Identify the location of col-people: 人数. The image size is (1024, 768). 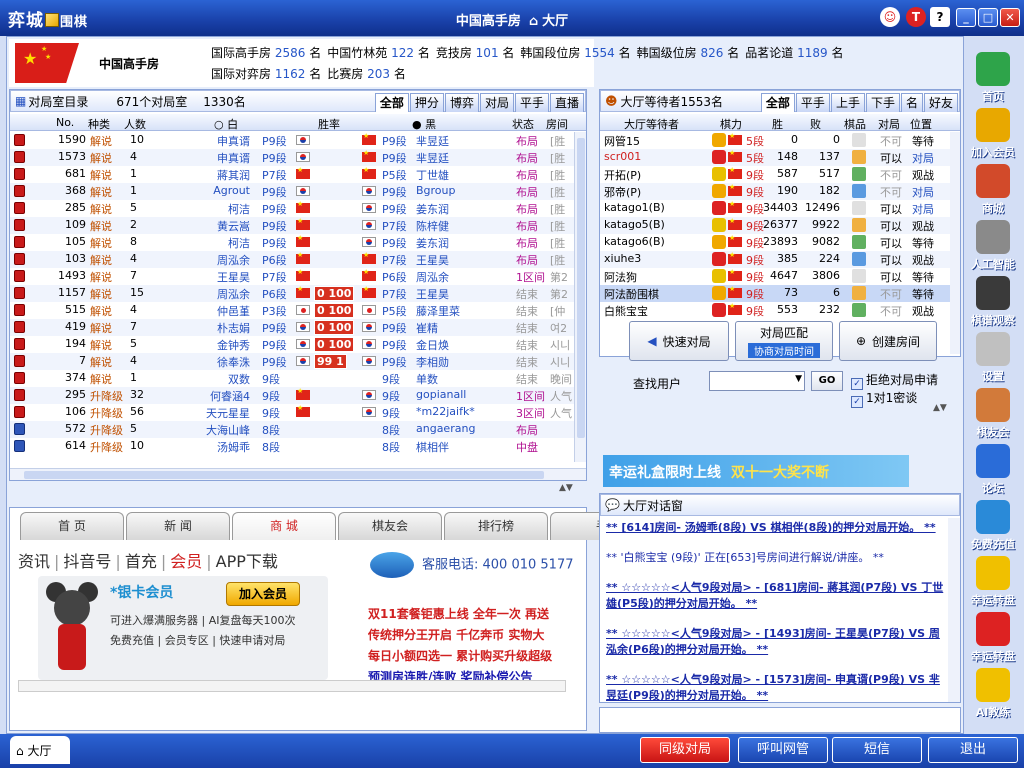
(135, 124).